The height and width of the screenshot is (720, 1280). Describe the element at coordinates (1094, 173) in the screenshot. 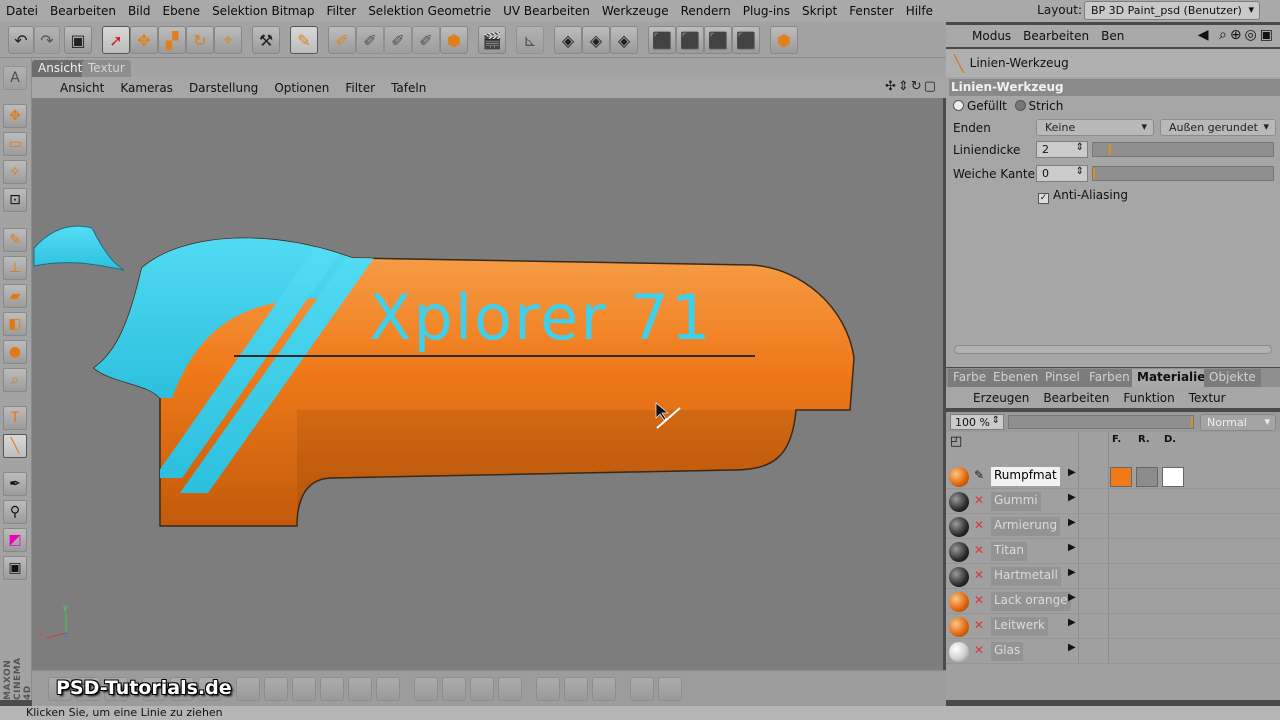

I see `soft-edges-slider-knob` at that location.